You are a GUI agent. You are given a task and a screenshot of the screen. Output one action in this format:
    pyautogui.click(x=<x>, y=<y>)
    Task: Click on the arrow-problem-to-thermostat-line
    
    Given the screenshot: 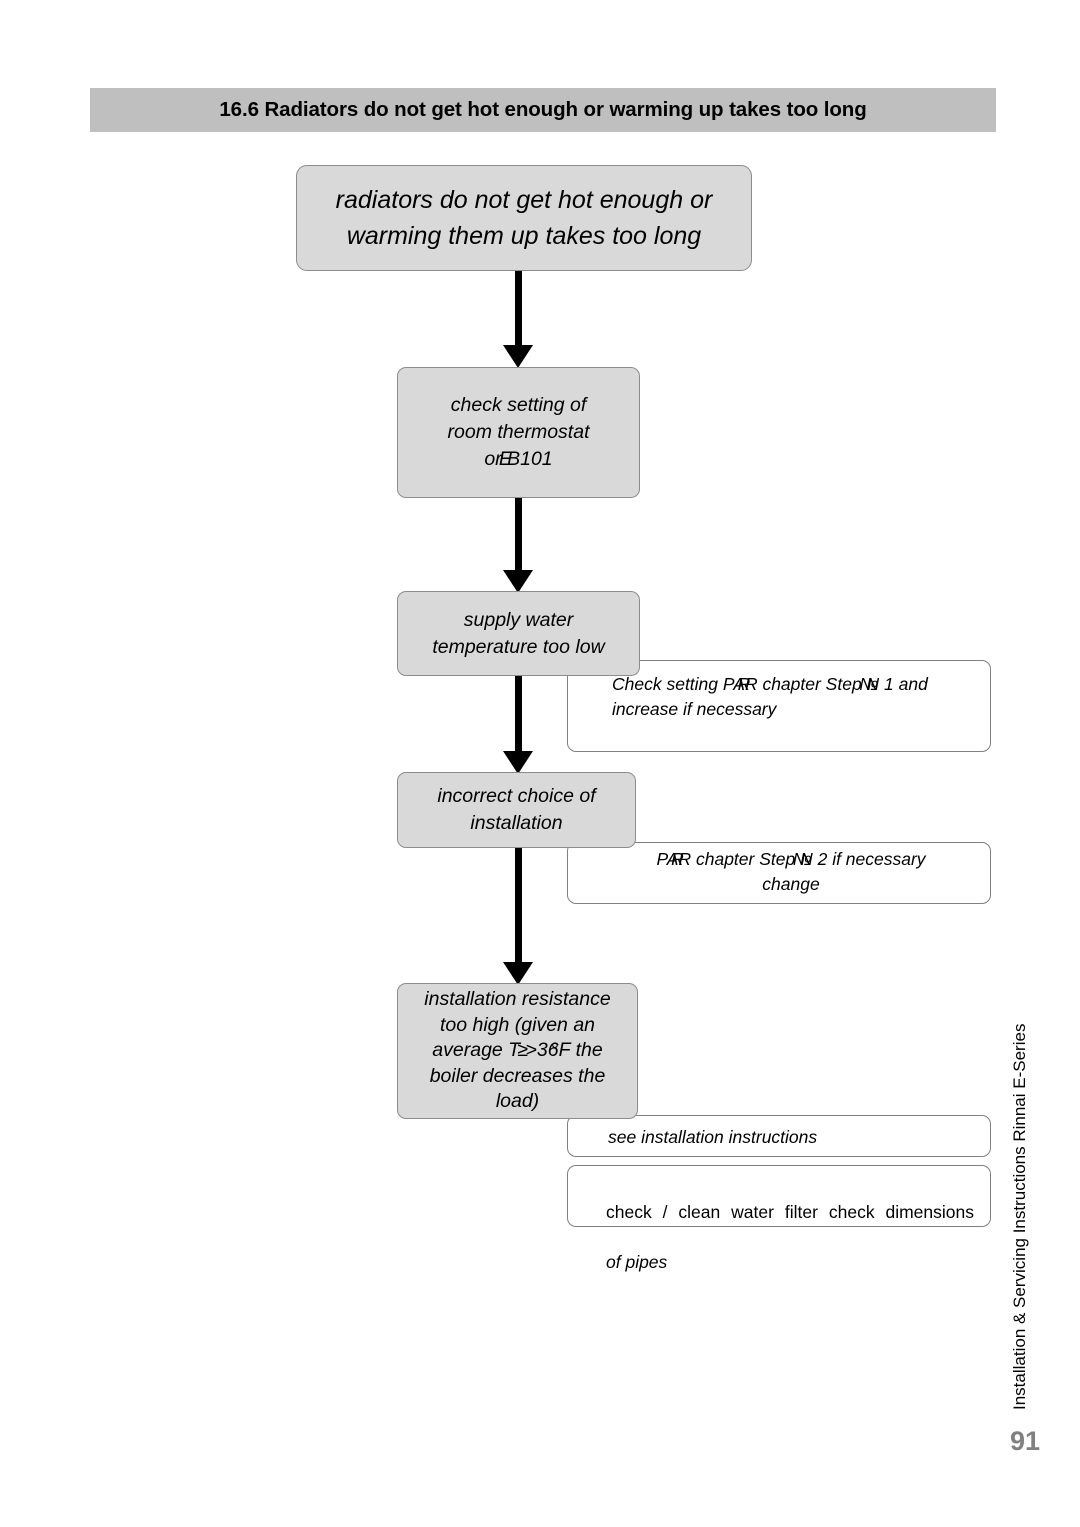 What is the action you would take?
    pyautogui.click(x=518, y=312)
    